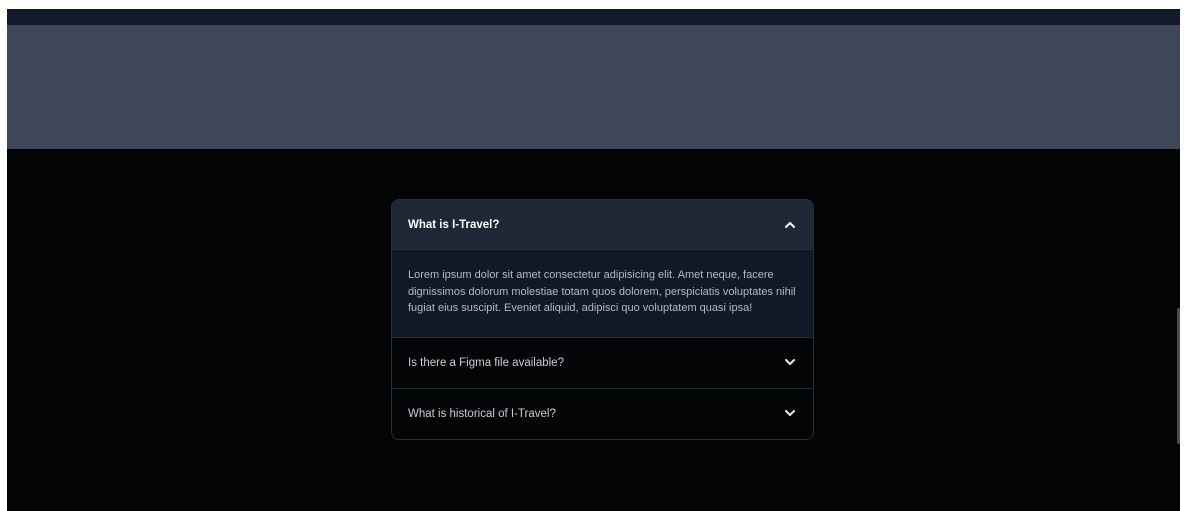 This screenshot has height=511, width=1187. I want to click on faq-question-button: Is there a Figma file available?, so click(602, 363).